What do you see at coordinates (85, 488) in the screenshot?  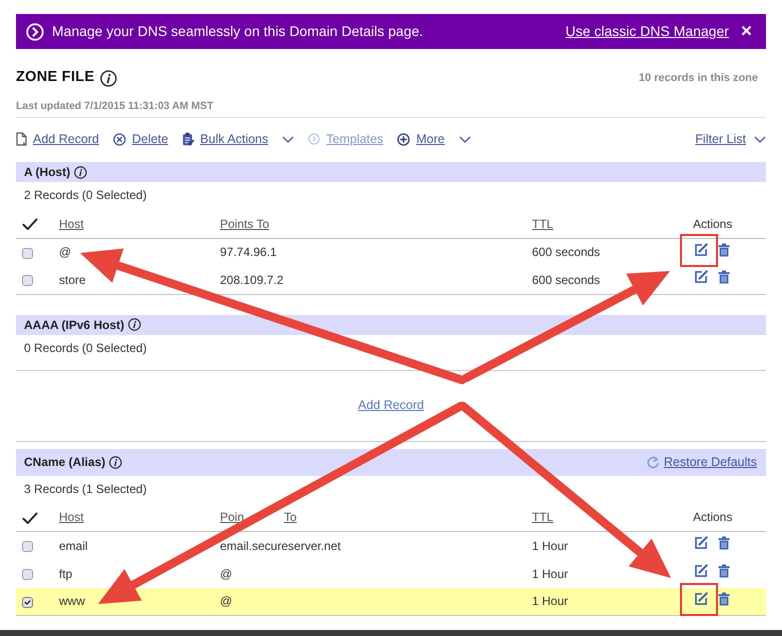 I see `records-summary: 3 Records (1 Selected)` at bounding box center [85, 488].